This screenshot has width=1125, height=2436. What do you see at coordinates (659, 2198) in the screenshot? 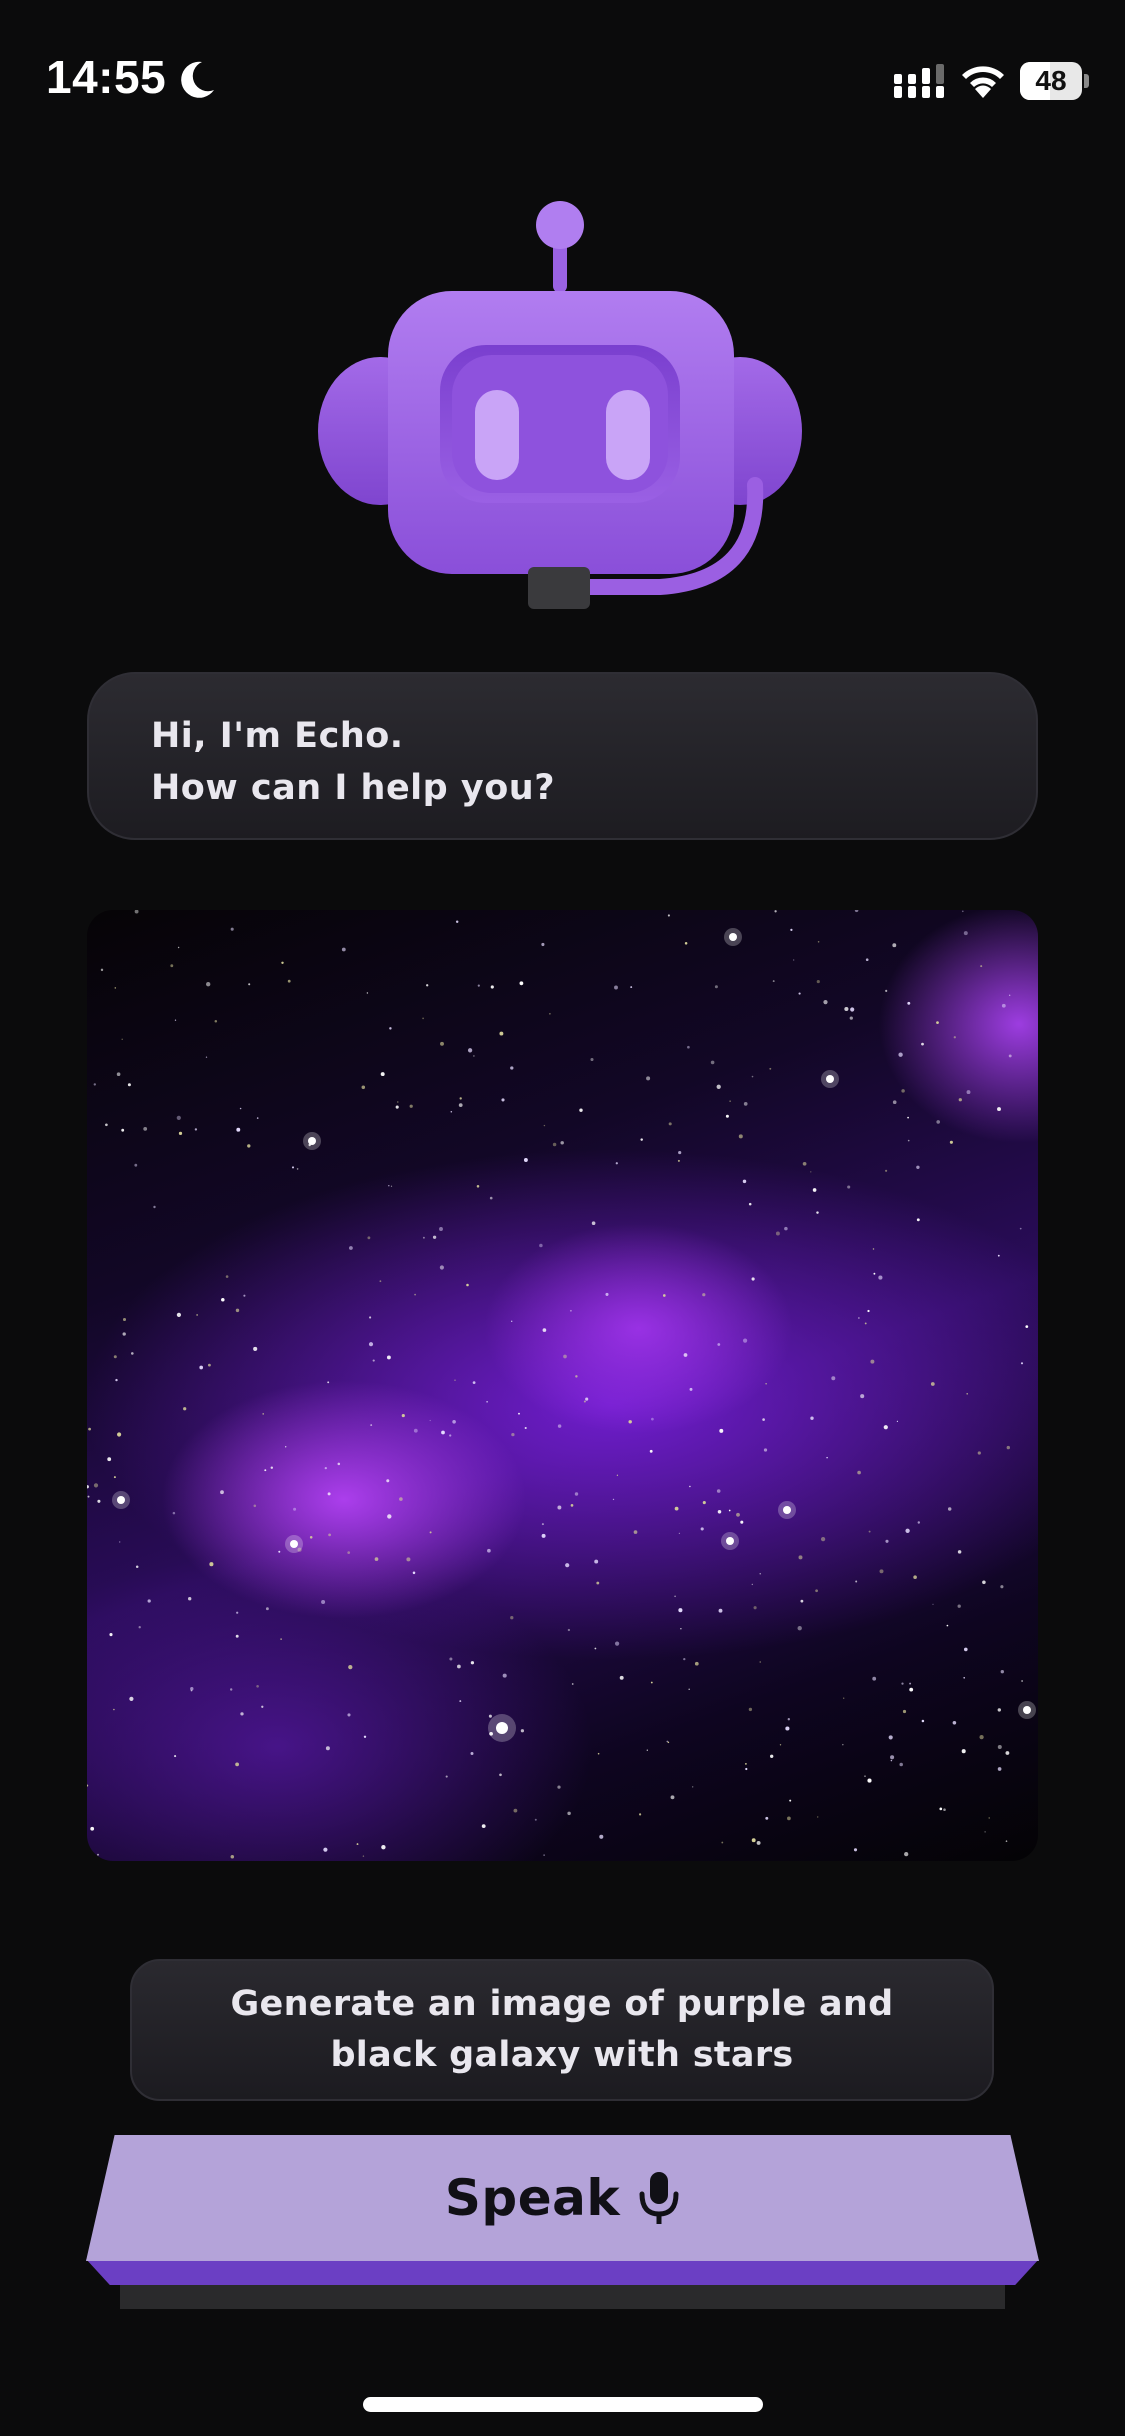
I see `microphone-icon` at bounding box center [659, 2198].